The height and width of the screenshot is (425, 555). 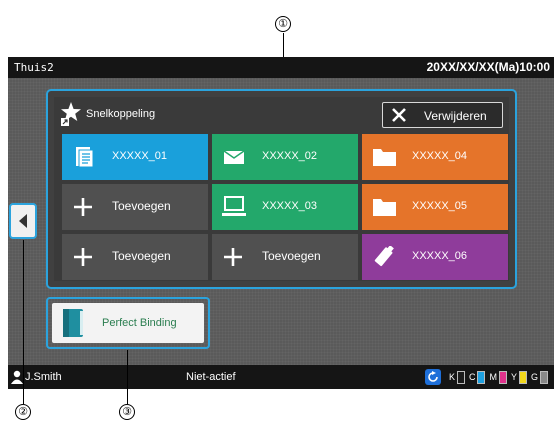 What do you see at coordinates (399, 115) in the screenshot?
I see `close-icon` at bounding box center [399, 115].